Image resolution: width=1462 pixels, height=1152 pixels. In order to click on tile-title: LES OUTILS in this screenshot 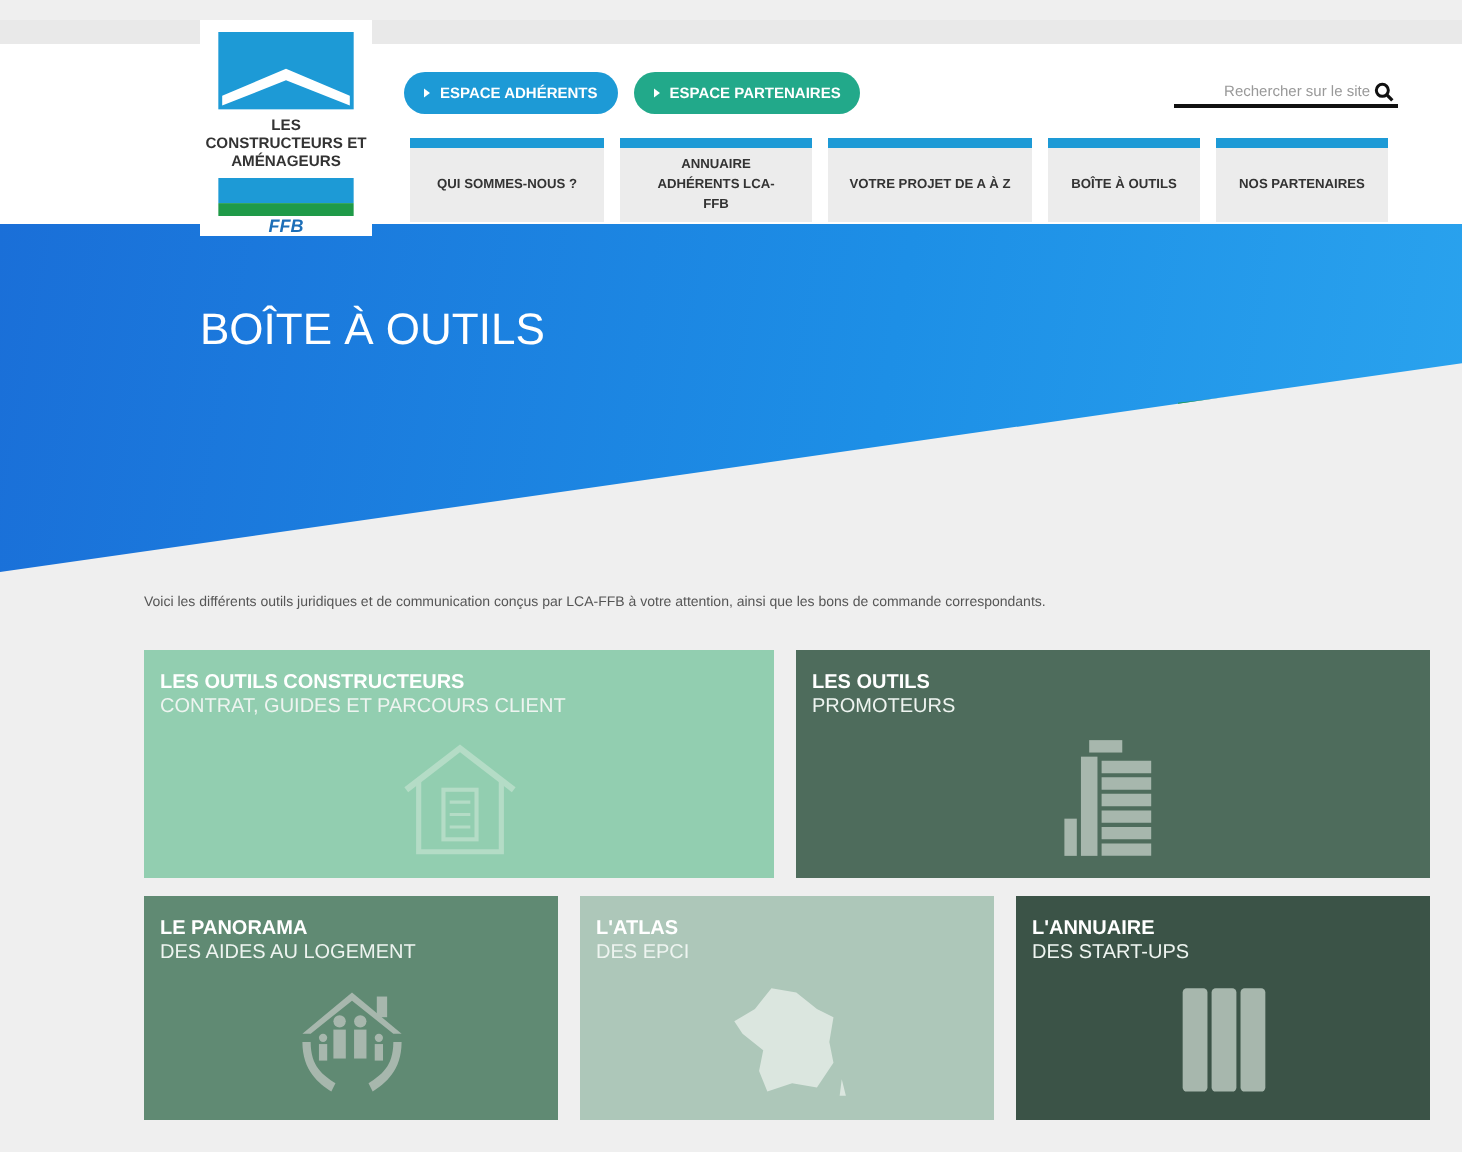, I will do `click(871, 683)`.